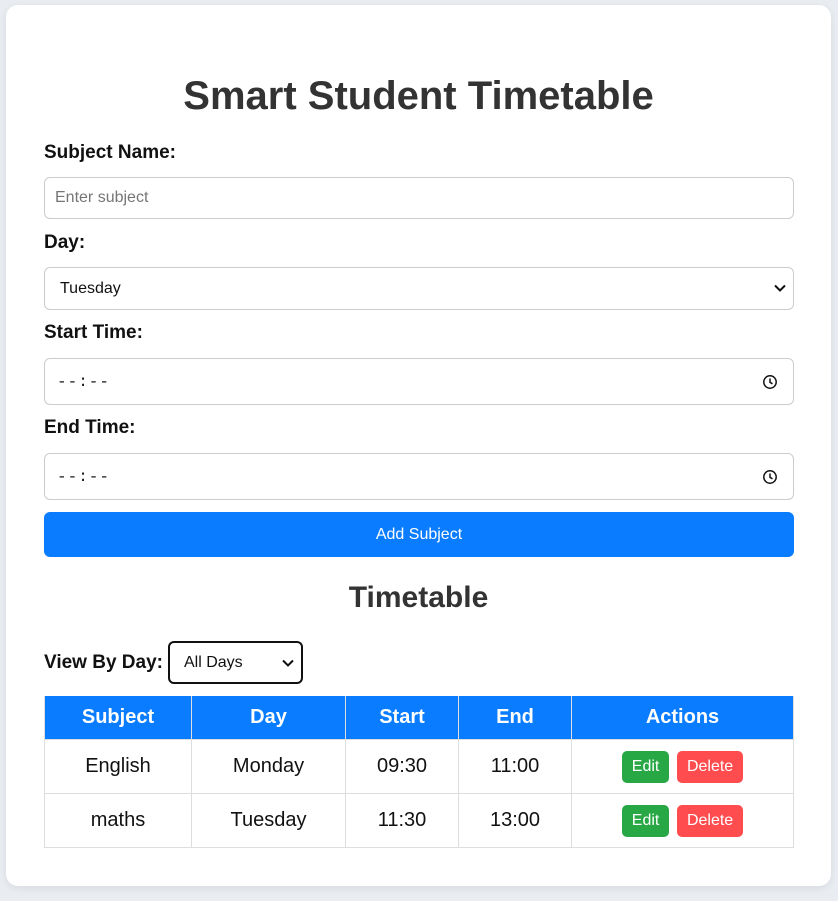  I want to click on table-row: maths Tuesday 11:30 13:00 Edit Delete, so click(419, 820).